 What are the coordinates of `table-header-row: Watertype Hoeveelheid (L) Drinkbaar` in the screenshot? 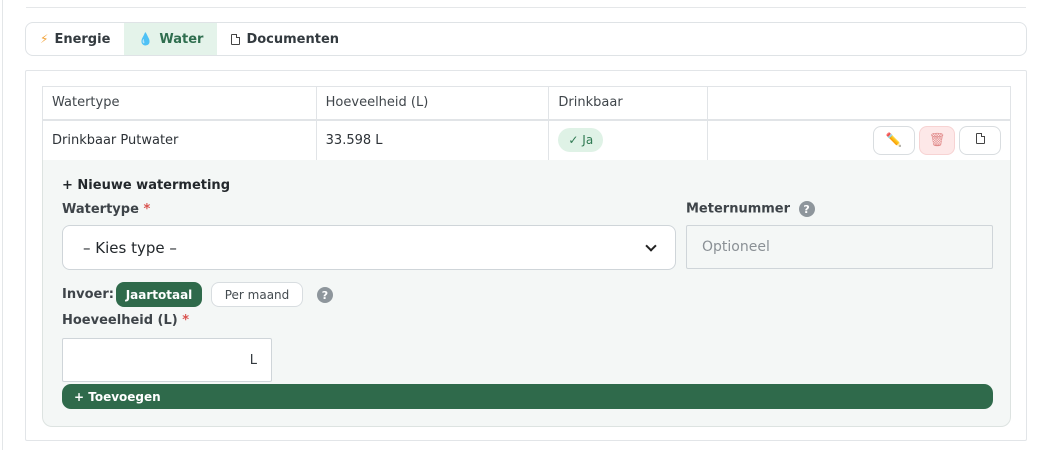 It's located at (526, 103).